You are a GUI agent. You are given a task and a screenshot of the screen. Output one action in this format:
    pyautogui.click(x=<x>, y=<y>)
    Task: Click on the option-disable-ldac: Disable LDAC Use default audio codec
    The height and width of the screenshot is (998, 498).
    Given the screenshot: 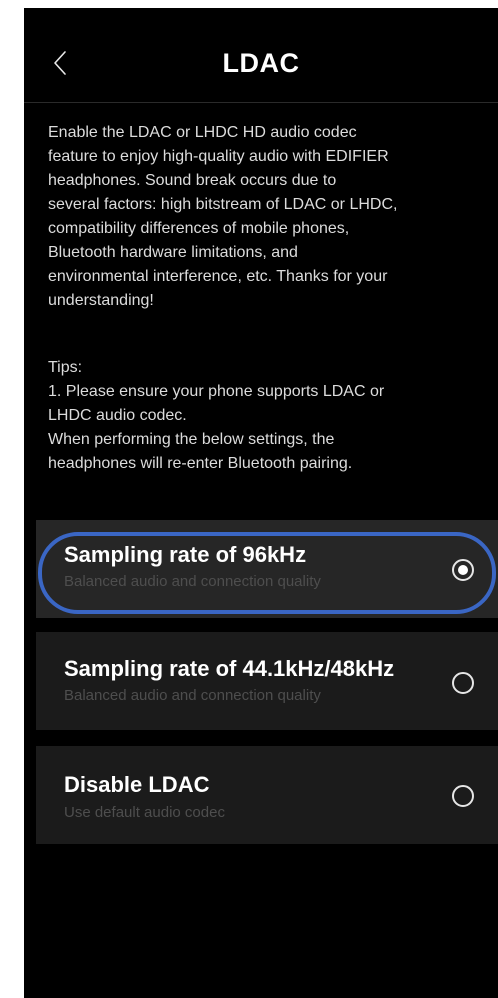 What is the action you would take?
    pyautogui.click(x=267, y=795)
    